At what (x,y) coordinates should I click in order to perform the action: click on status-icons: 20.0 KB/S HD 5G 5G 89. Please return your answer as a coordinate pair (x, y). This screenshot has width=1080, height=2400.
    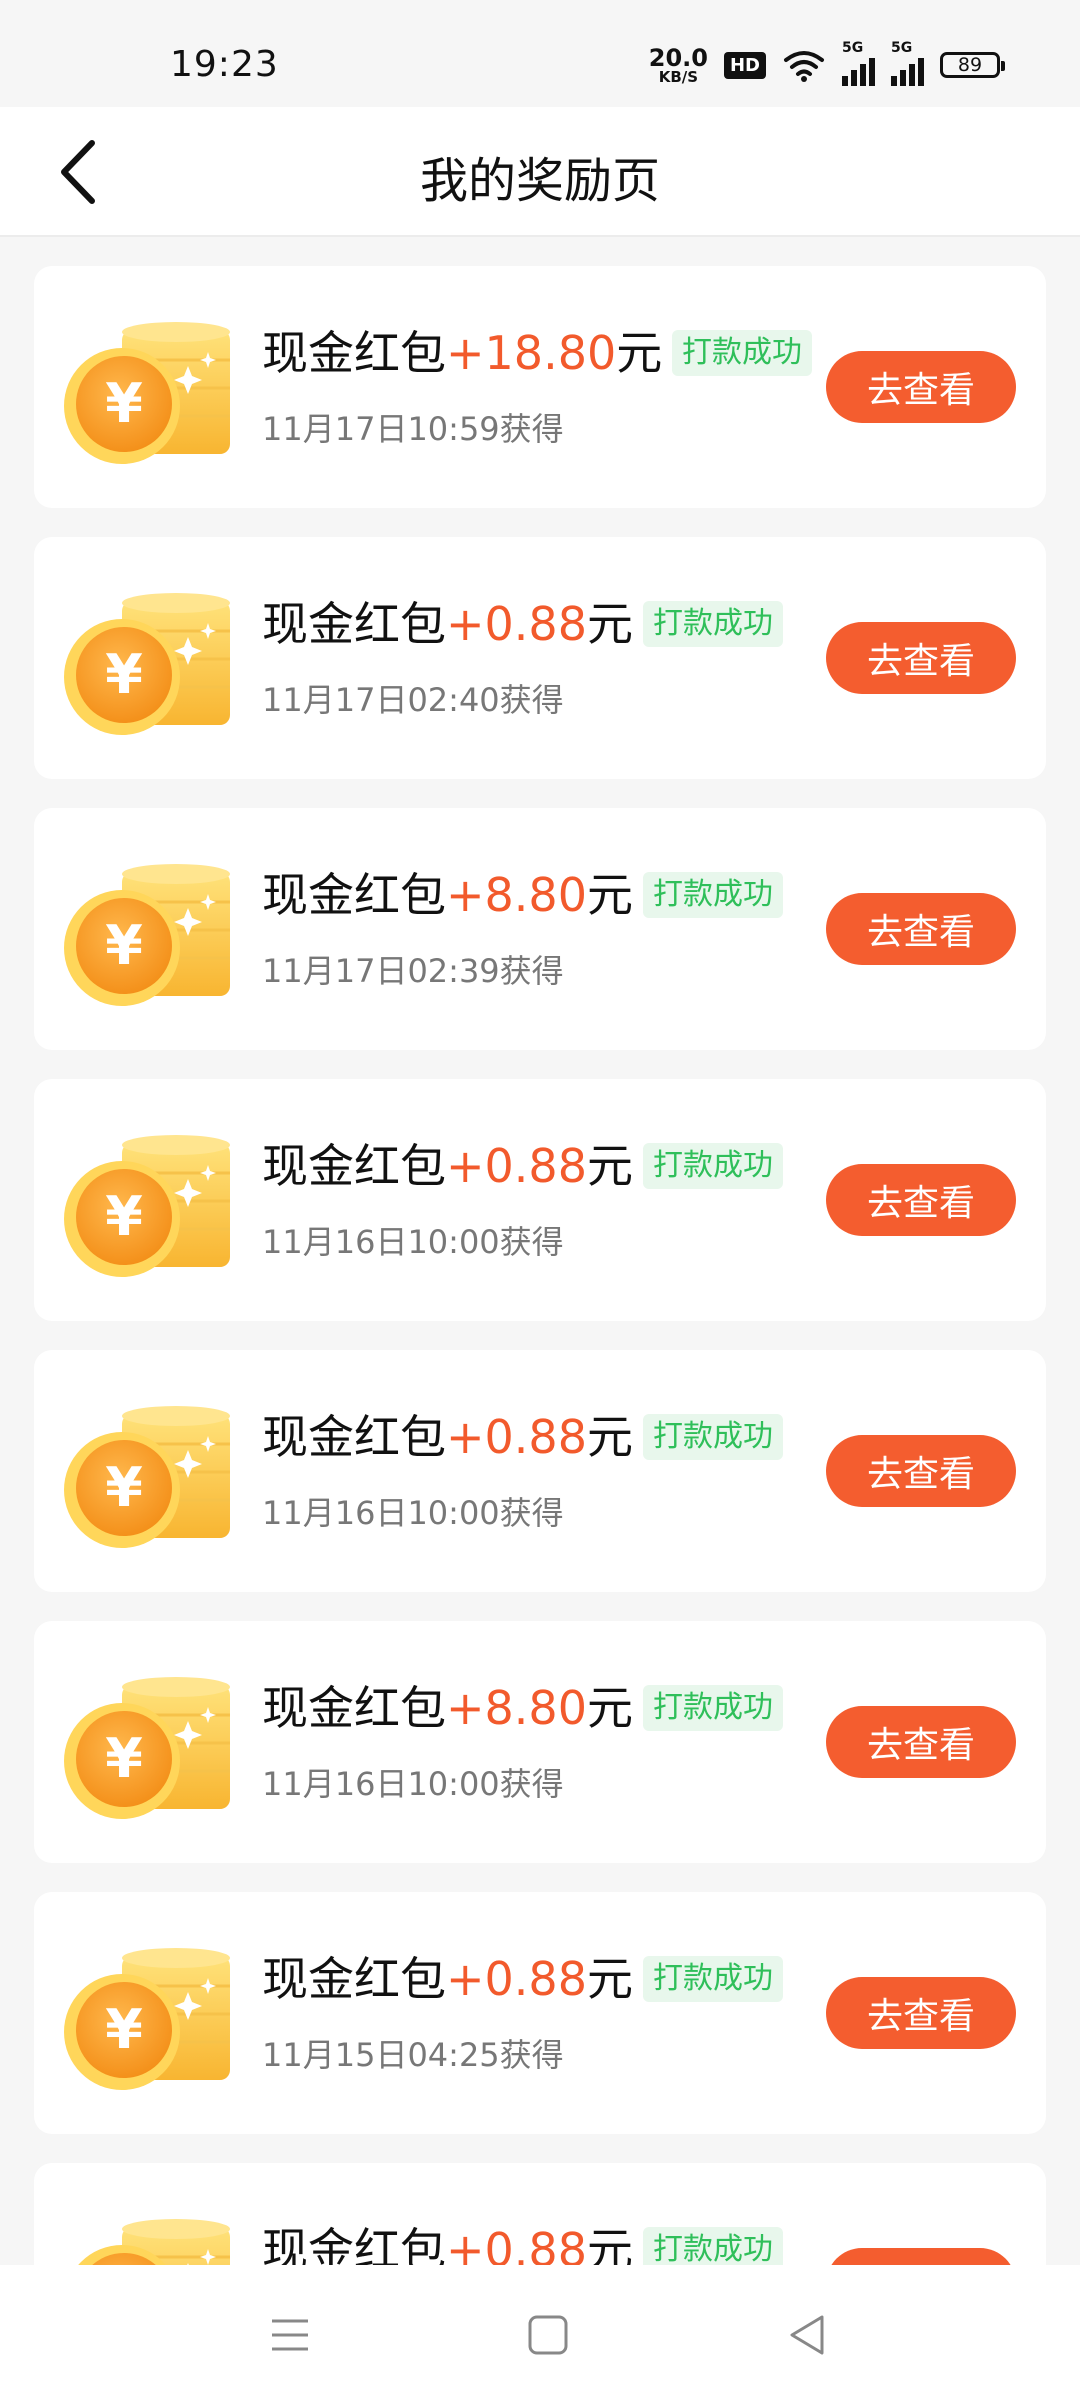
    Looking at the image, I should click on (827, 64).